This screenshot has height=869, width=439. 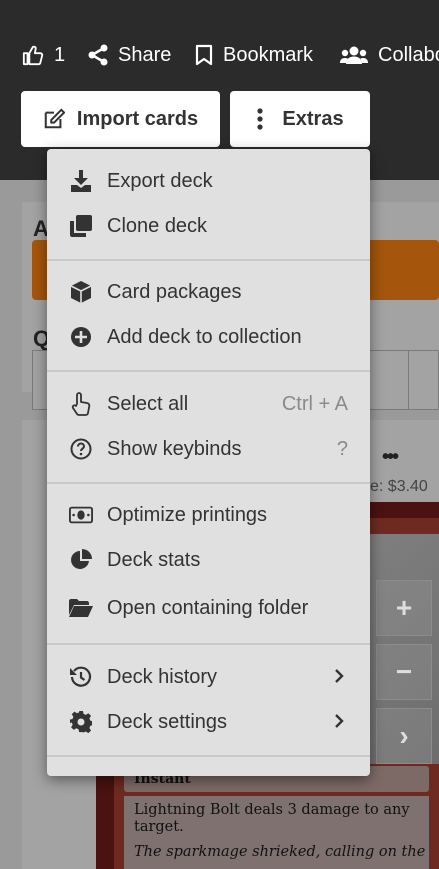 I want to click on menu-item-deck-history: Deck history, so click(x=208, y=677).